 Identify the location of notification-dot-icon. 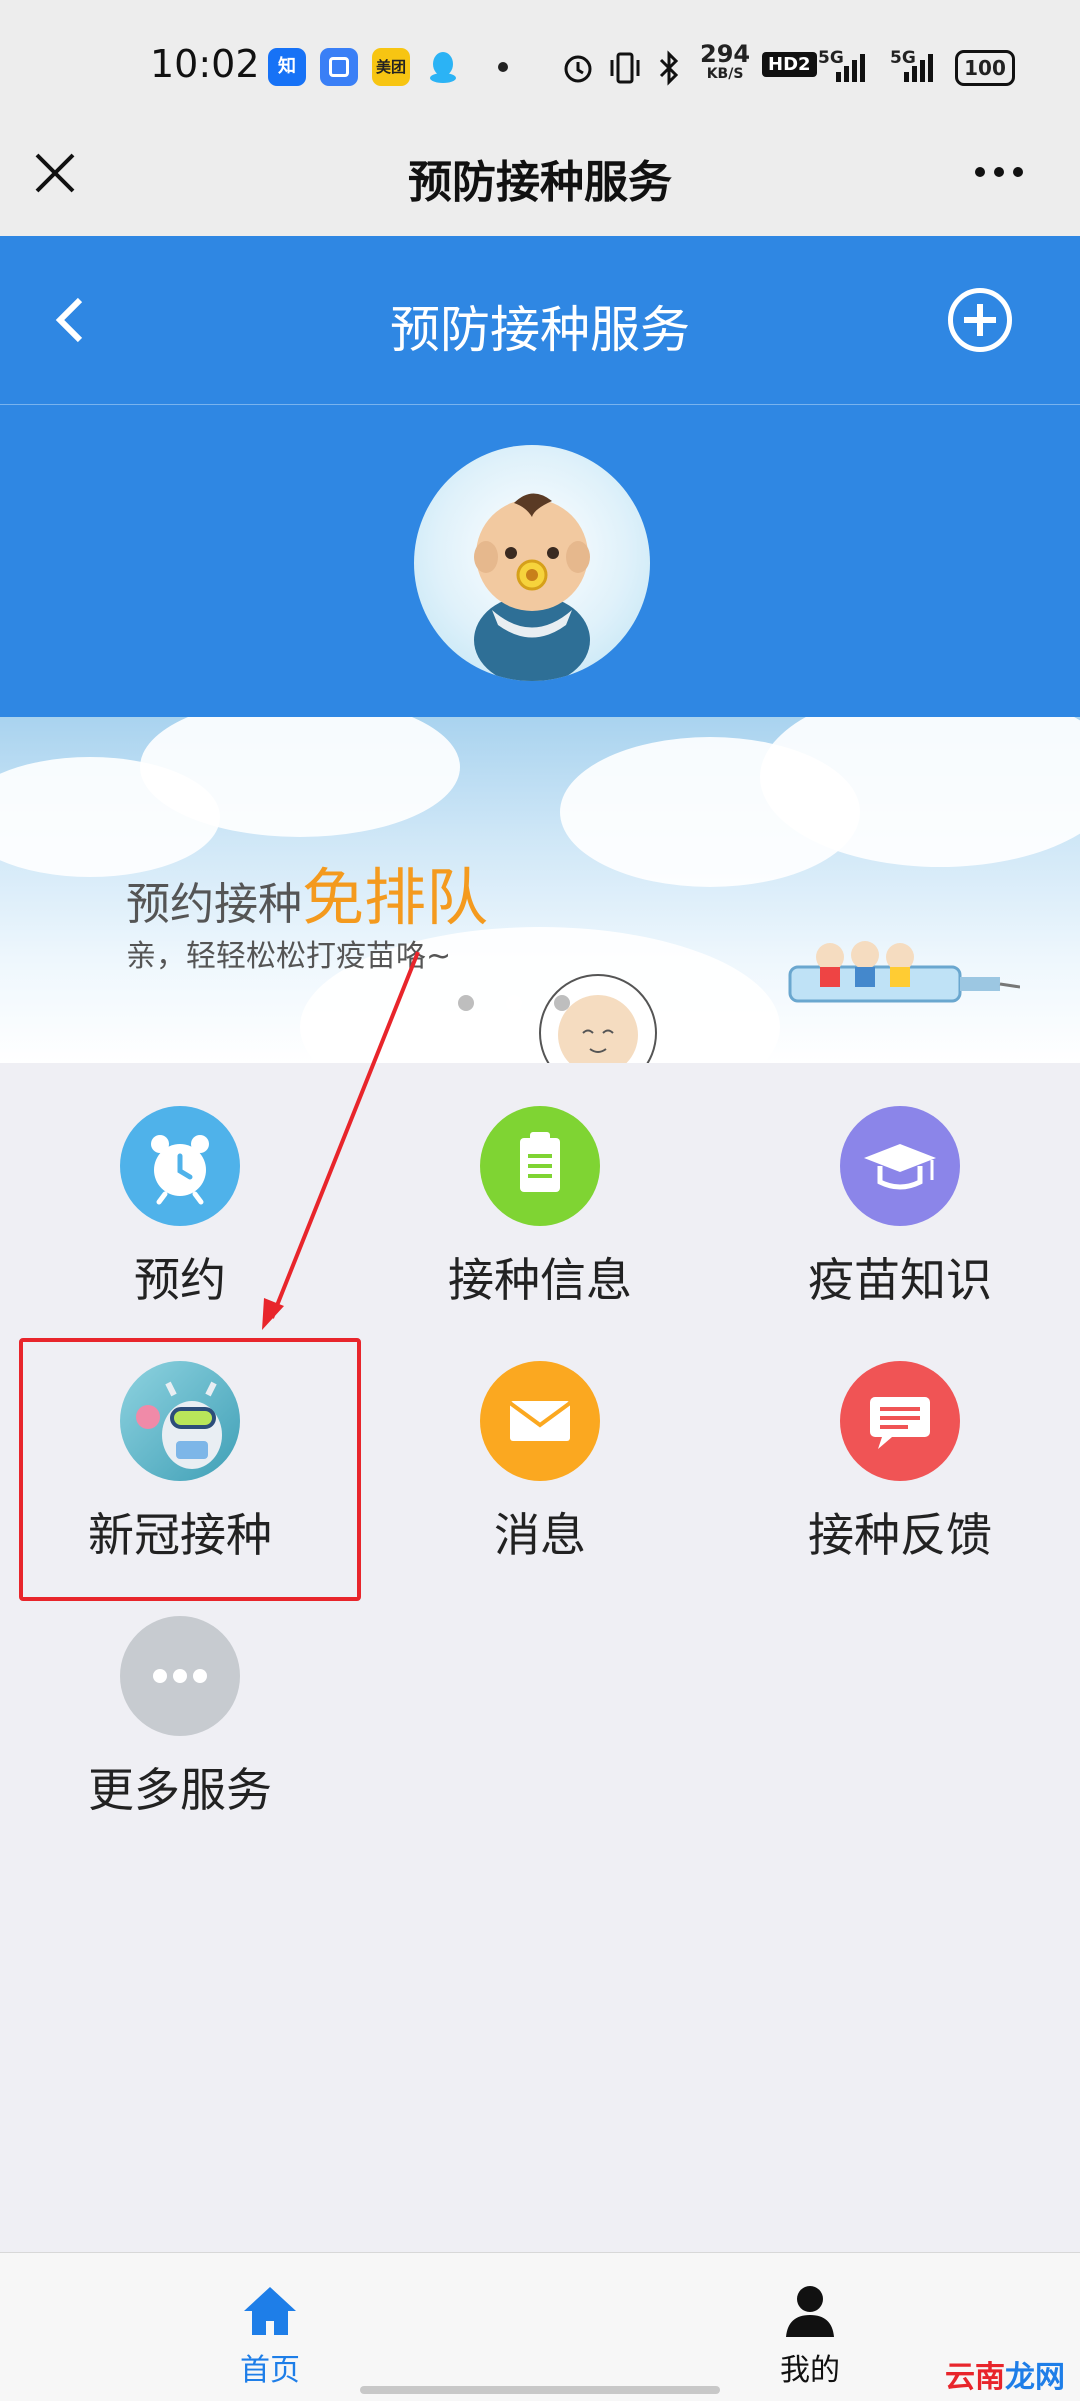
(503, 67).